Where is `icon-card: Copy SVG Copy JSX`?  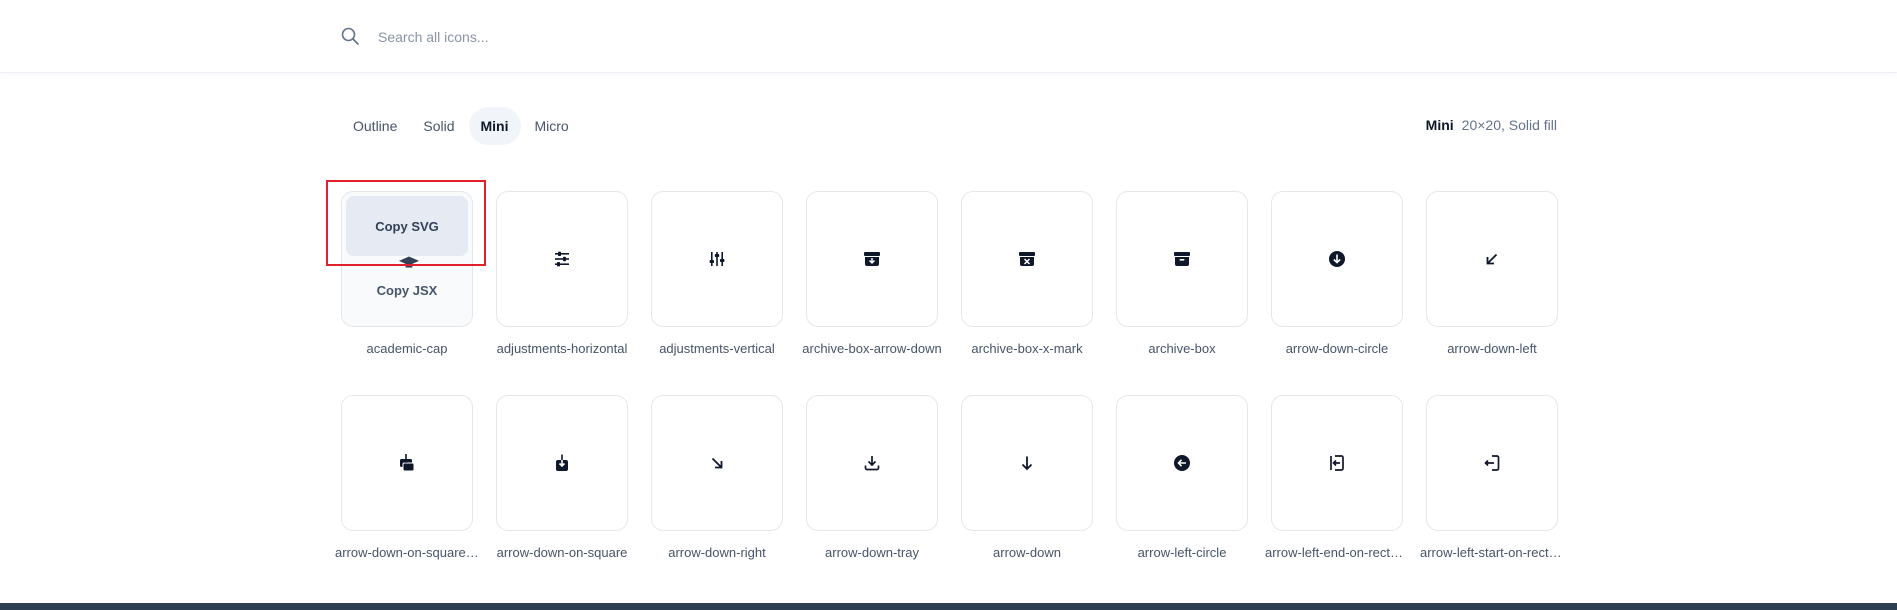 icon-card: Copy SVG Copy JSX is located at coordinates (407, 259).